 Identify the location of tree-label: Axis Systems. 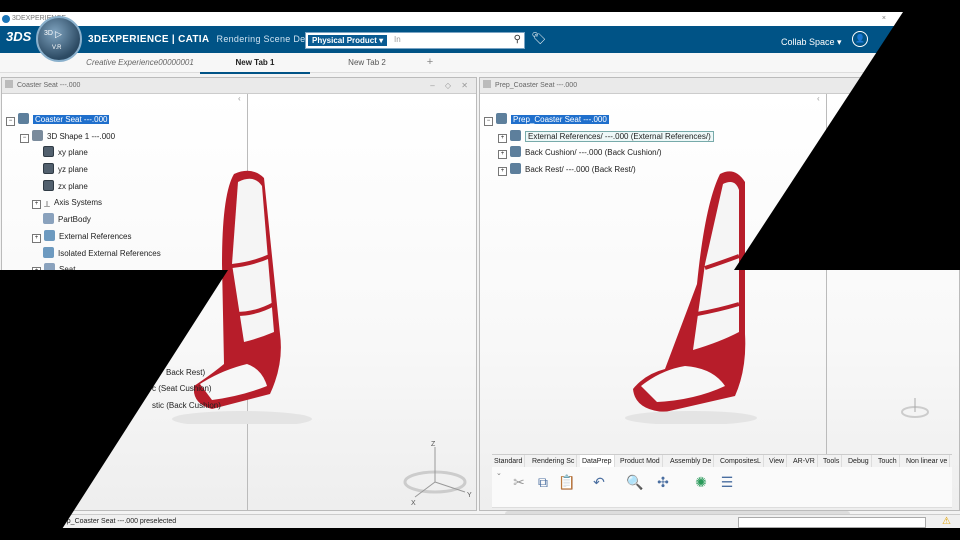
(78, 202).